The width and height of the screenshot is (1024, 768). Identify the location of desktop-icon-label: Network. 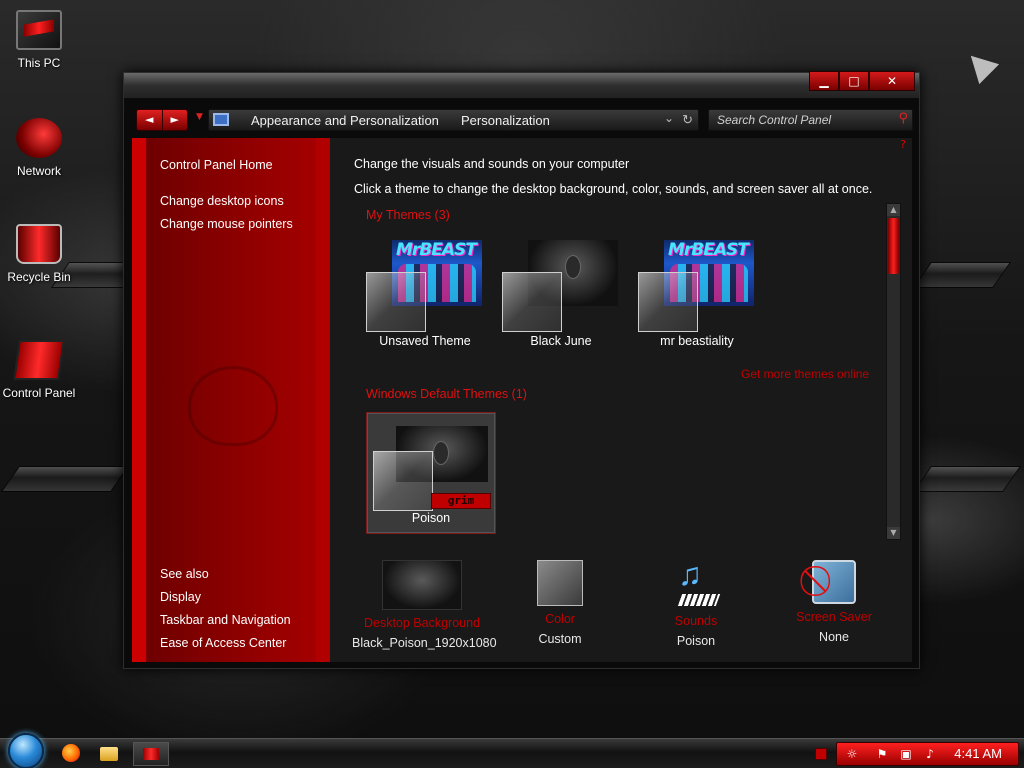
(38, 171).